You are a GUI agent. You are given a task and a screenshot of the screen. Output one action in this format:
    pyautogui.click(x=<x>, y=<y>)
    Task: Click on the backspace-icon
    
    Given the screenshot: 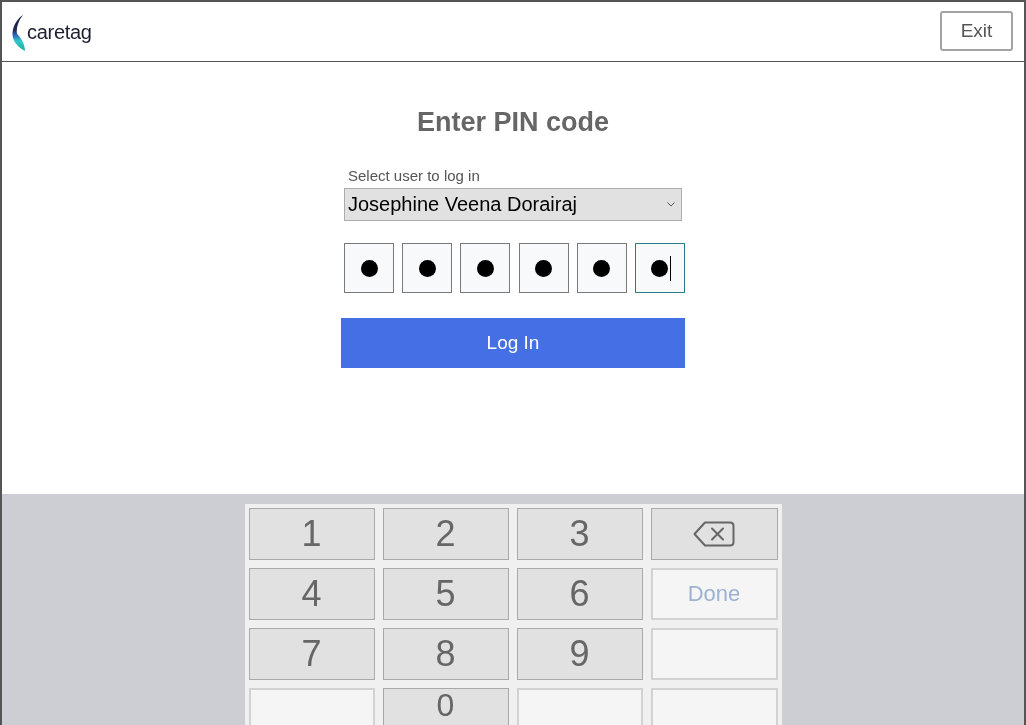 What is the action you would take?
    pyautogui.click(x=714, y=534)
    